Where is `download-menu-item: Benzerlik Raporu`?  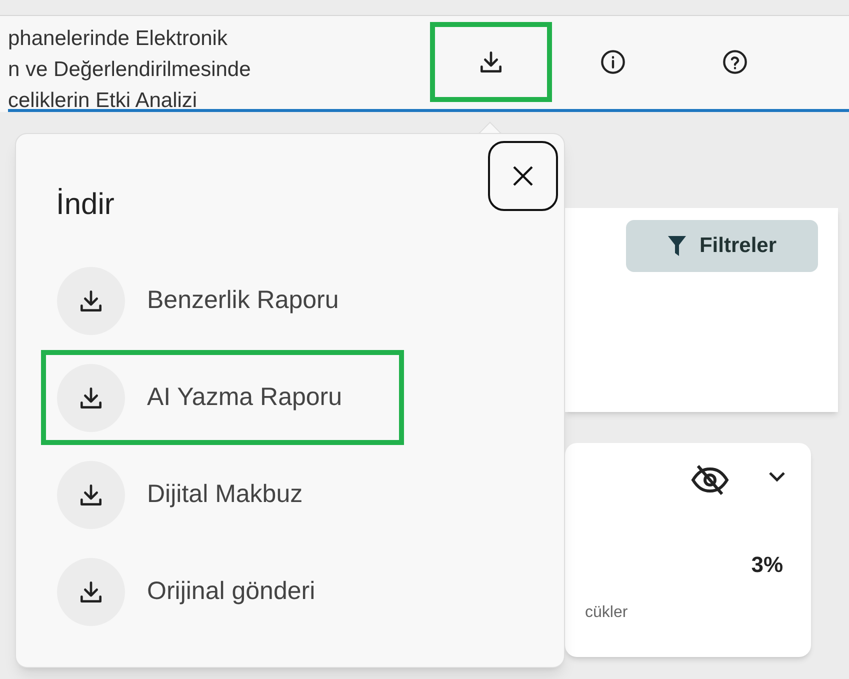 download-menu-item: Benzerlik Raporu is located at coordinates (222, 300).